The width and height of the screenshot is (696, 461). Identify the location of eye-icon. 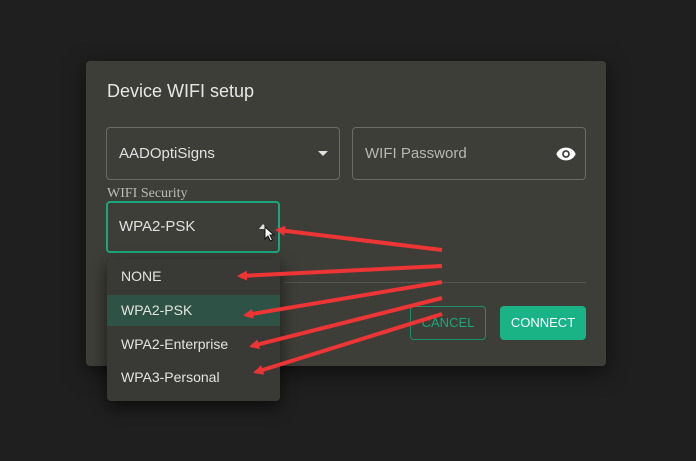
(566, 154).